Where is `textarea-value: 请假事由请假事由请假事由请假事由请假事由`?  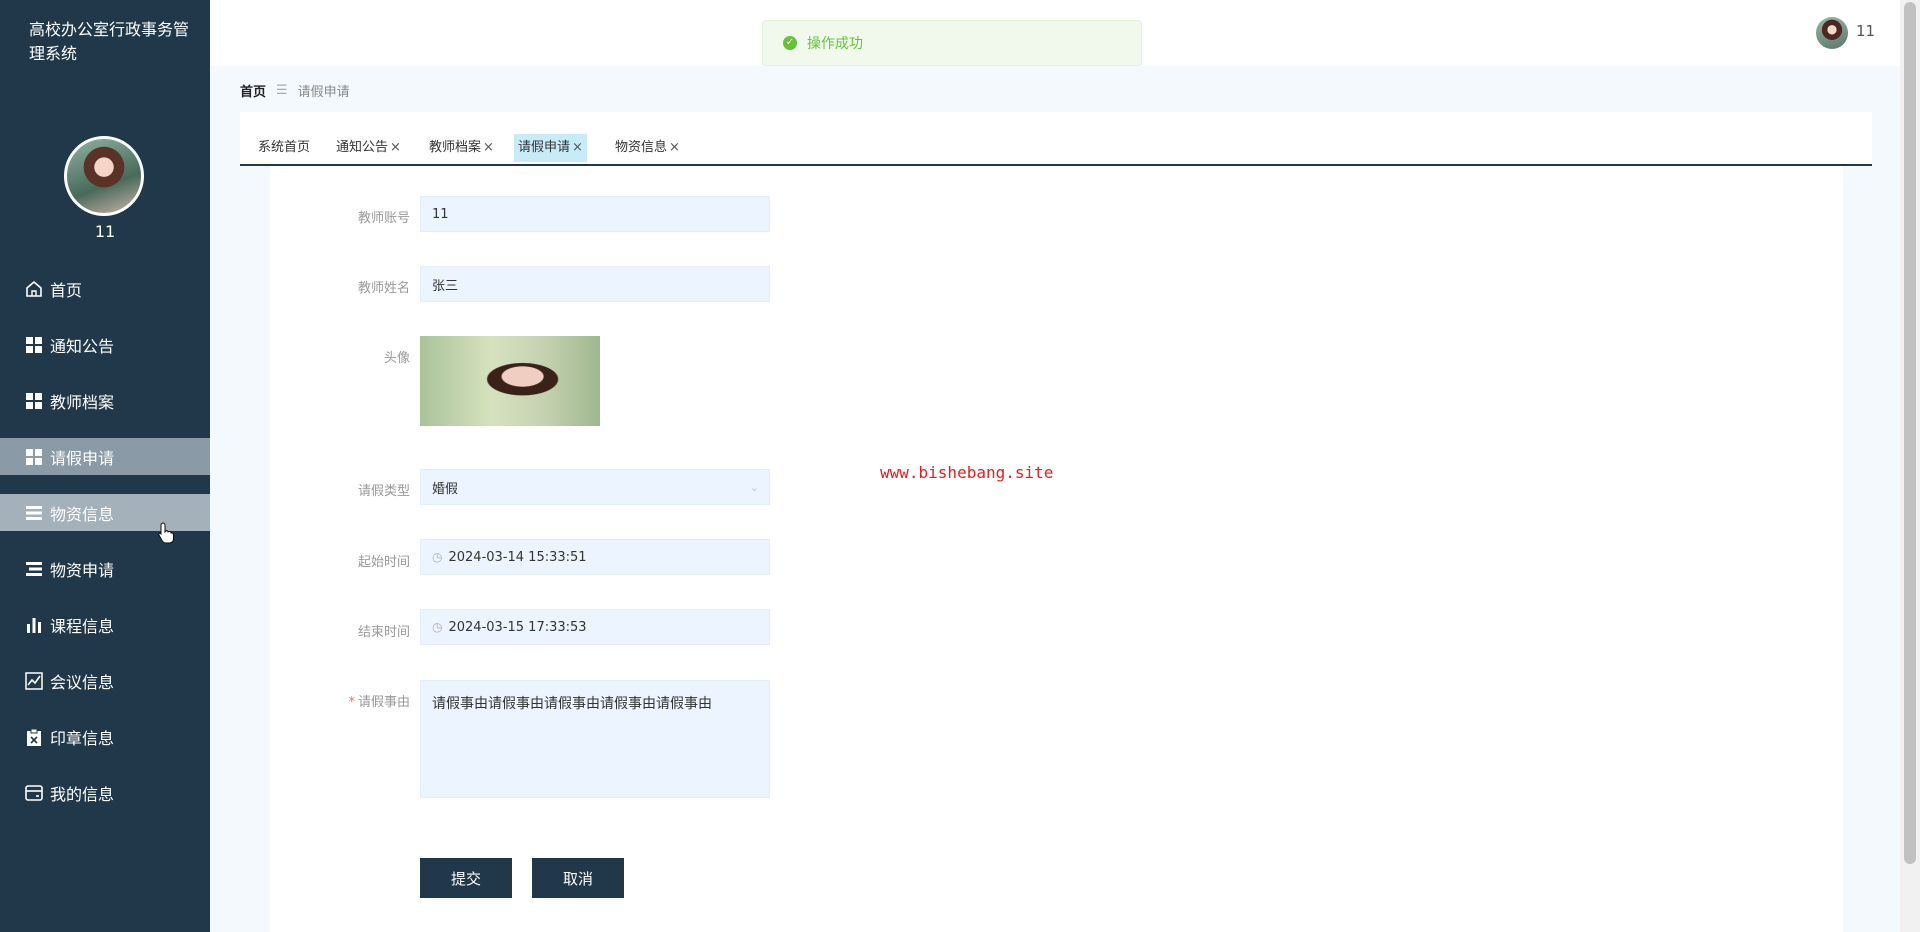
textarea-value: 请假事由请假事由请假事由请假事由请假事由 is located at coordinates (572, 704).